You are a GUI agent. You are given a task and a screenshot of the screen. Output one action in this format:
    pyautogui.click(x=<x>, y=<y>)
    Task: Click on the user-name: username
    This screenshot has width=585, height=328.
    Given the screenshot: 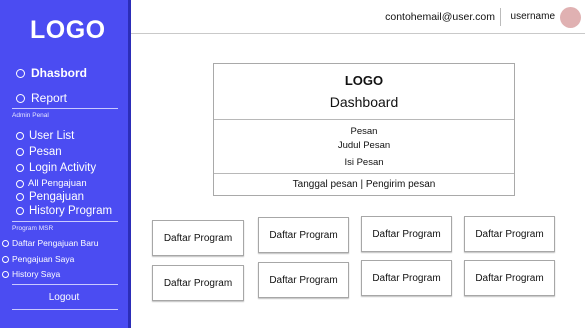 What is the action you would take?
    pyautogui.click(x=533, y=16)
    